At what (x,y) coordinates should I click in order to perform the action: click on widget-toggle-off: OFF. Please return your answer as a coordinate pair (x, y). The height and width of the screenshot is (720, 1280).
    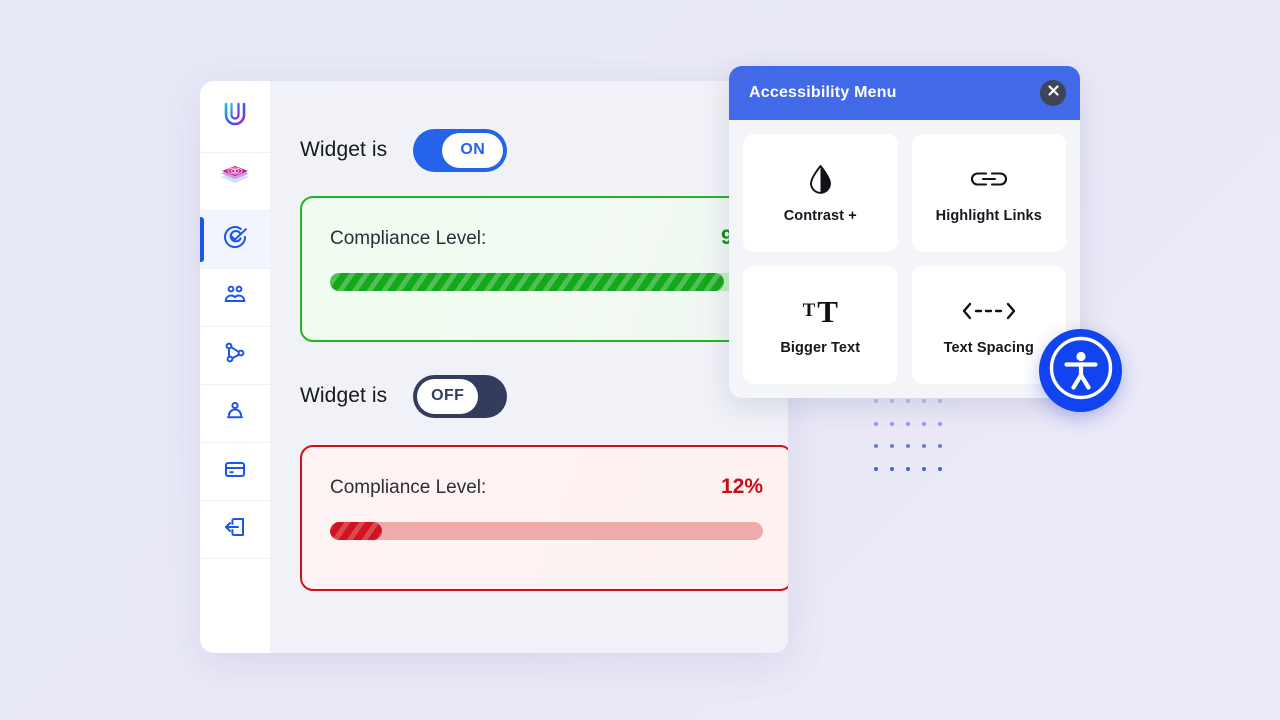
    Looking at the image, I should click on (460, 396).